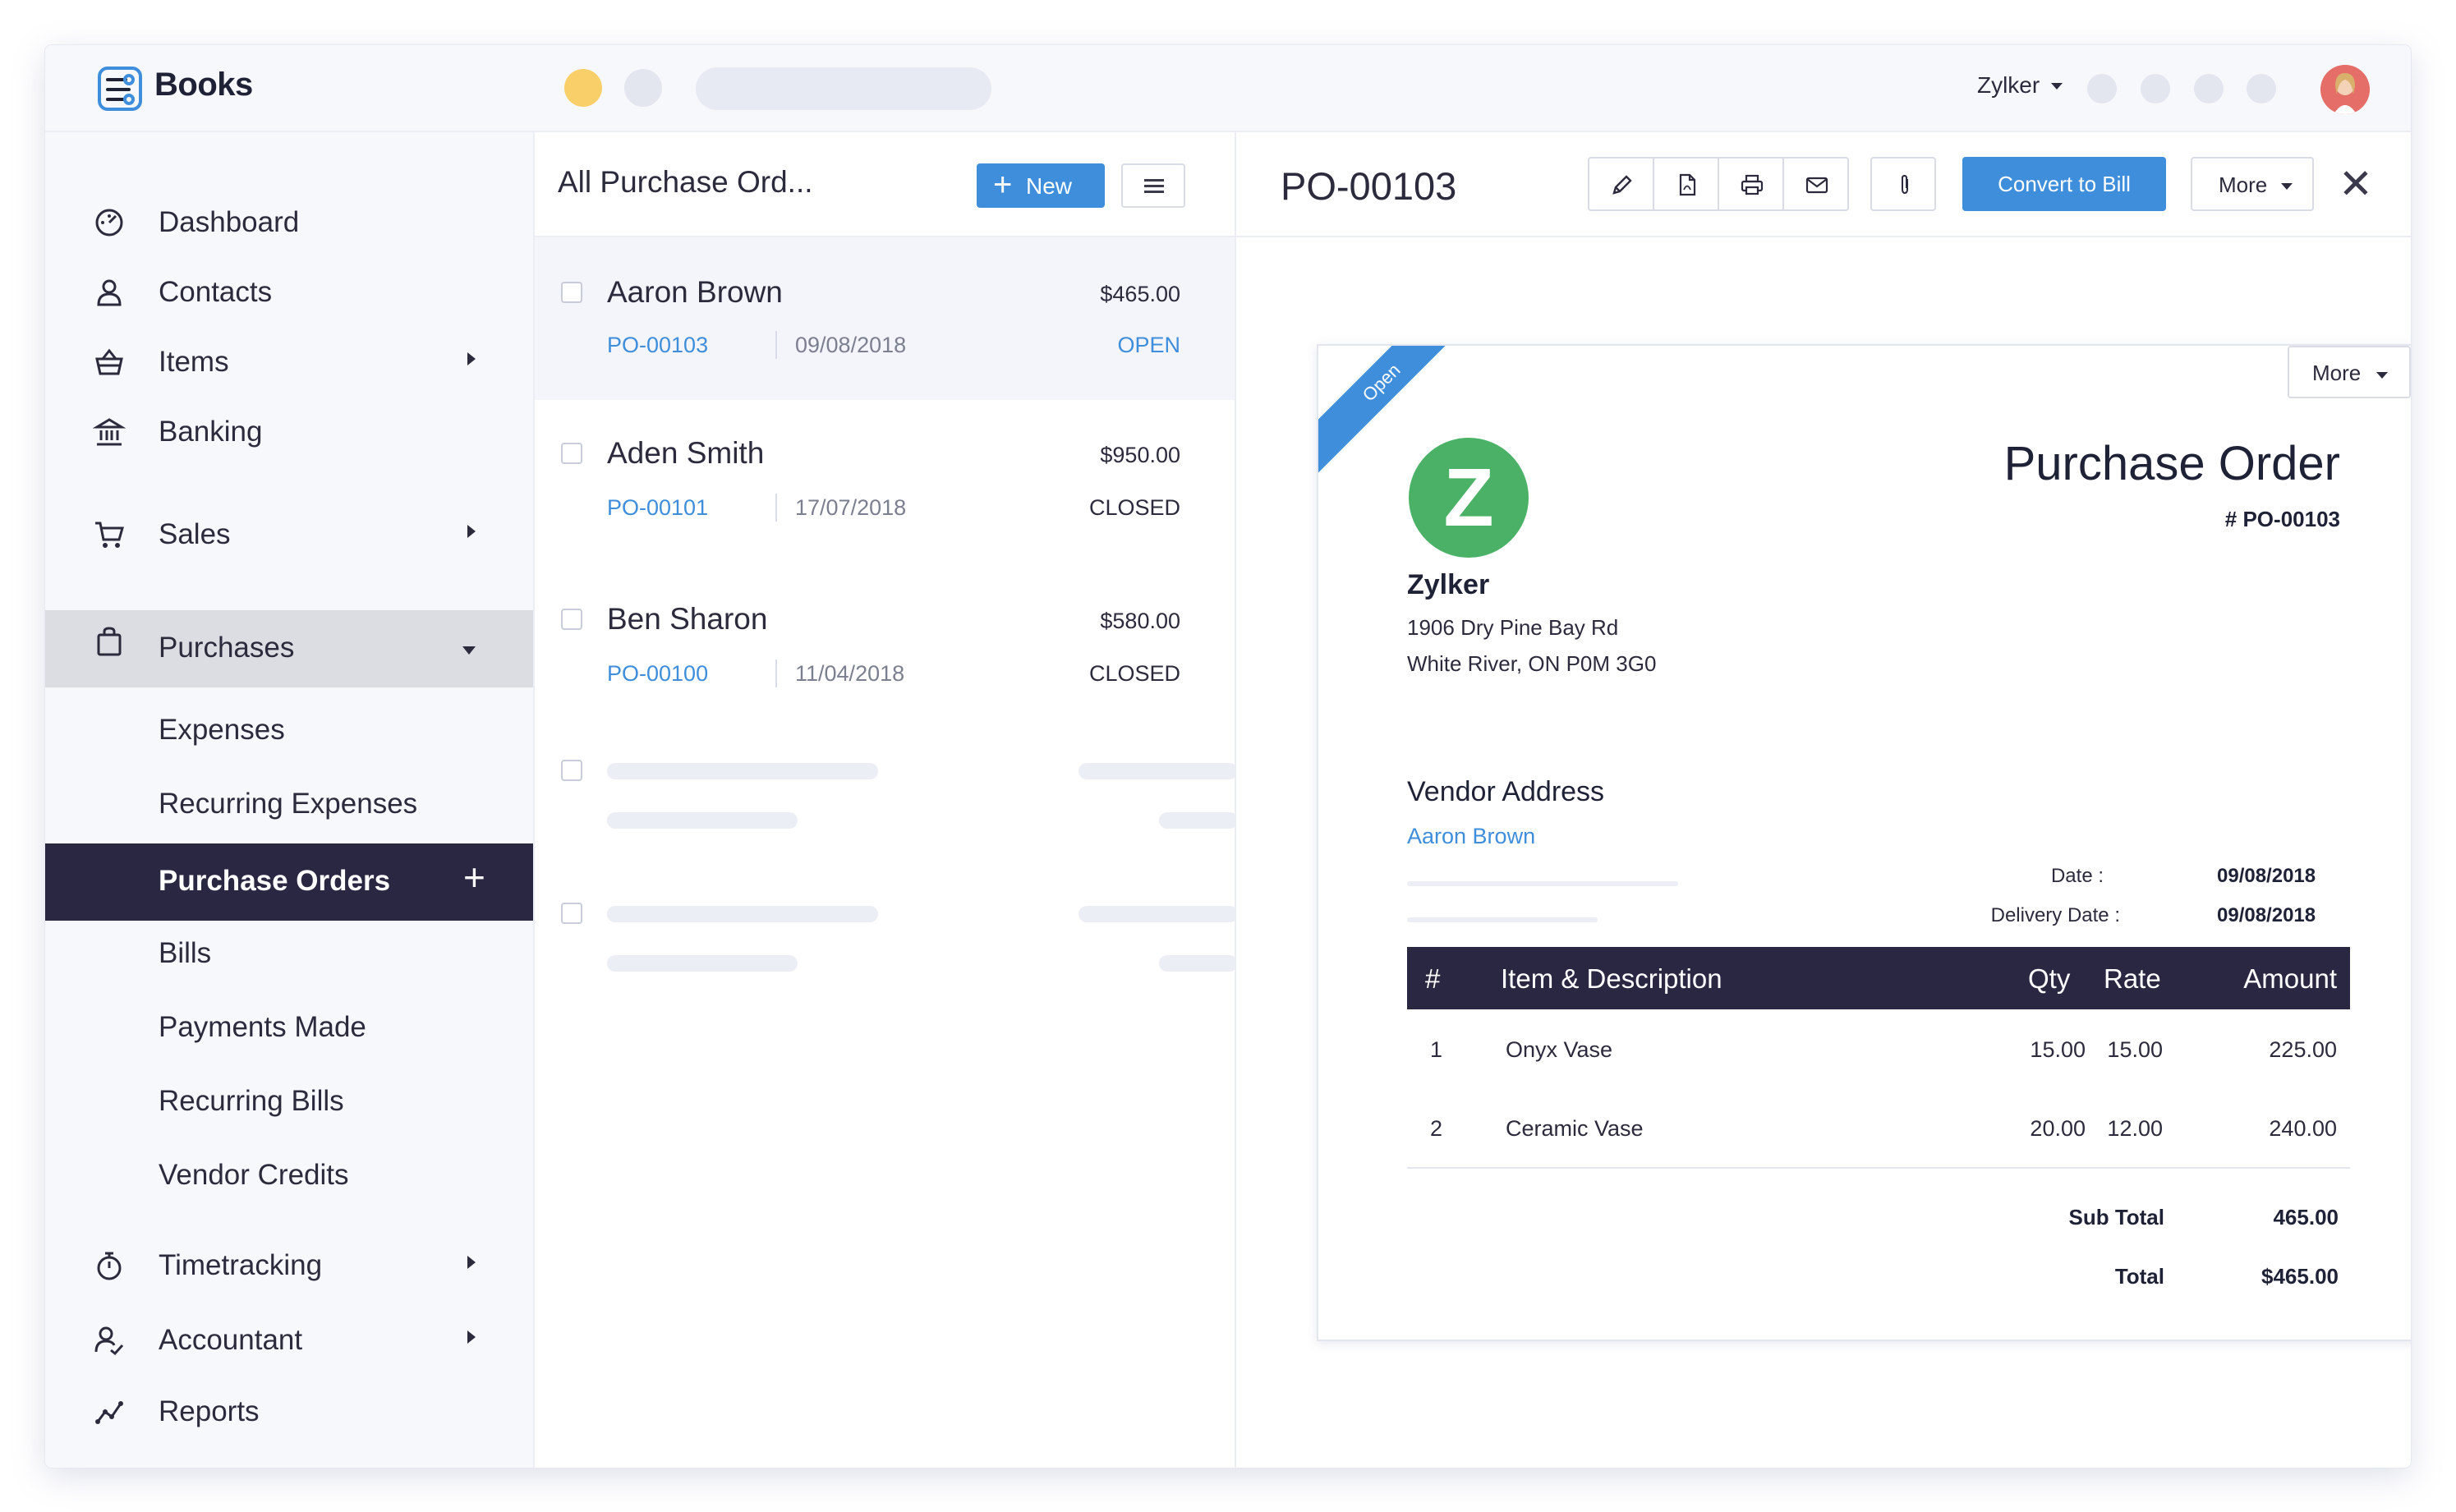 The image size is (2456, 1512). Describe the element at coordinates (474, 877) in the screenshot. I see `add-purchase-order-button: +` at that location.